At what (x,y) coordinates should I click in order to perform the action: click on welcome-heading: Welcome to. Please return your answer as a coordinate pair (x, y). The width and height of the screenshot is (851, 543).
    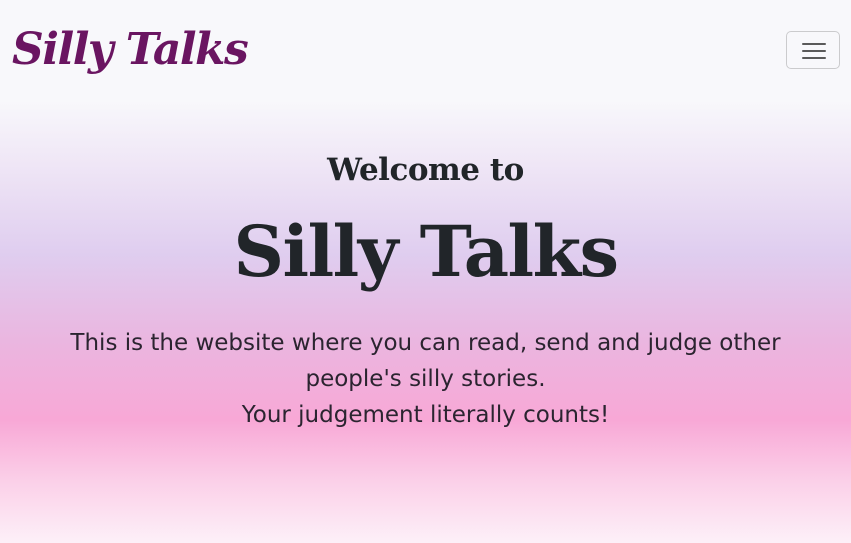
    Looking at the image, I should click on (425, 170).